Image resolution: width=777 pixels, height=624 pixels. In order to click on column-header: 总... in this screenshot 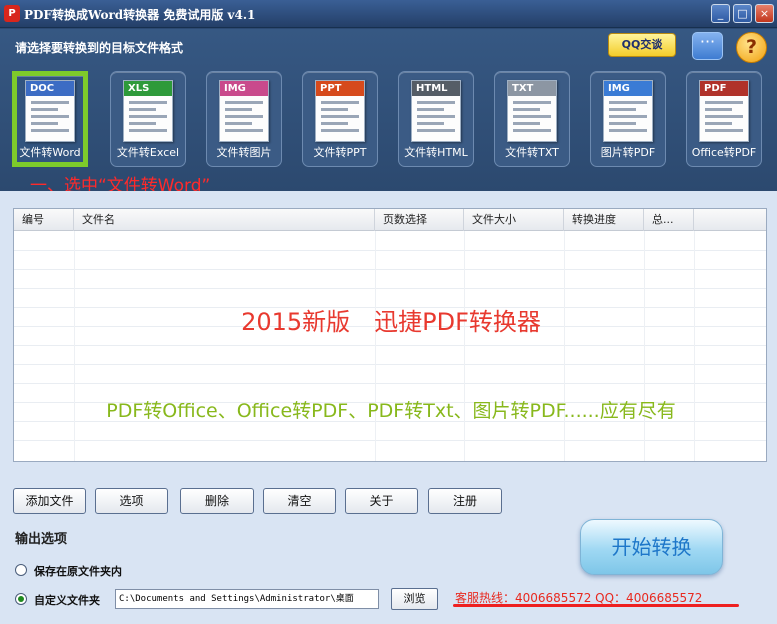, I will do `click(669, 220)`.